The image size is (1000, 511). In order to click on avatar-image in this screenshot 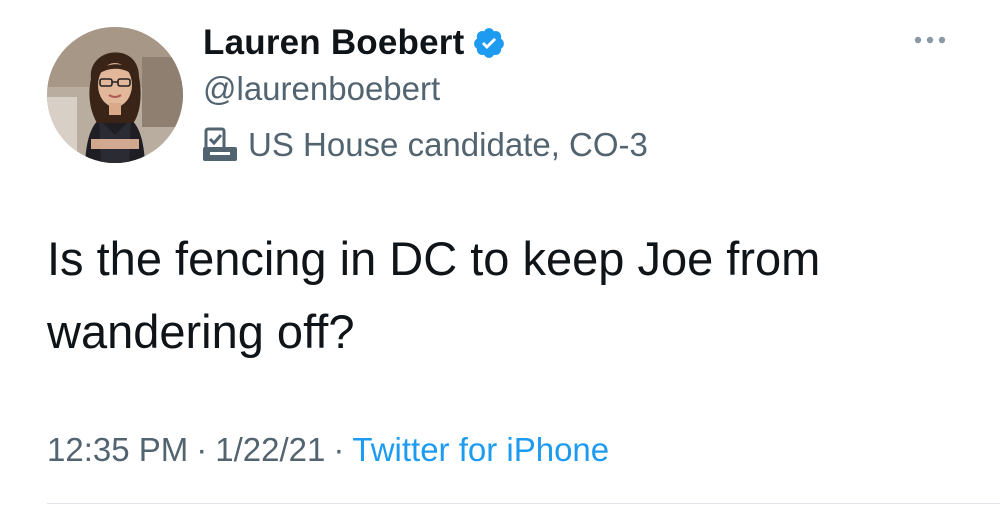, I will do `click(115, 95)`.